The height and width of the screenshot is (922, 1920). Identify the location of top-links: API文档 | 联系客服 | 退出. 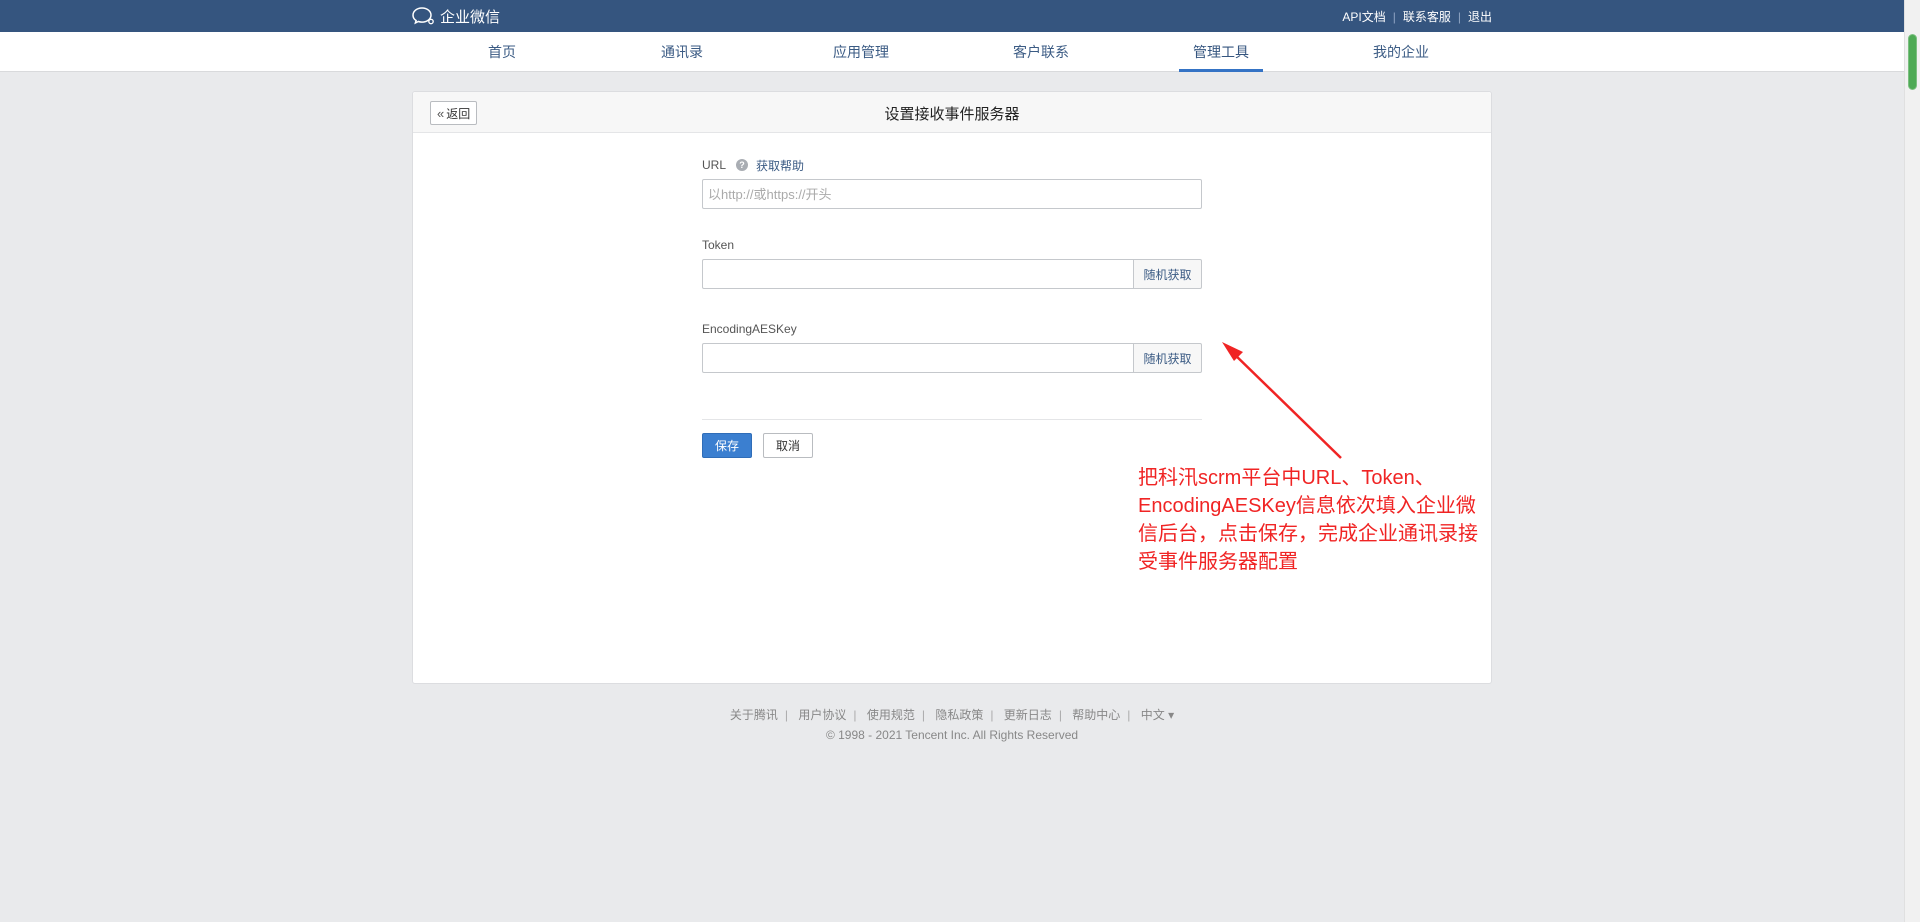
(1417, 16).